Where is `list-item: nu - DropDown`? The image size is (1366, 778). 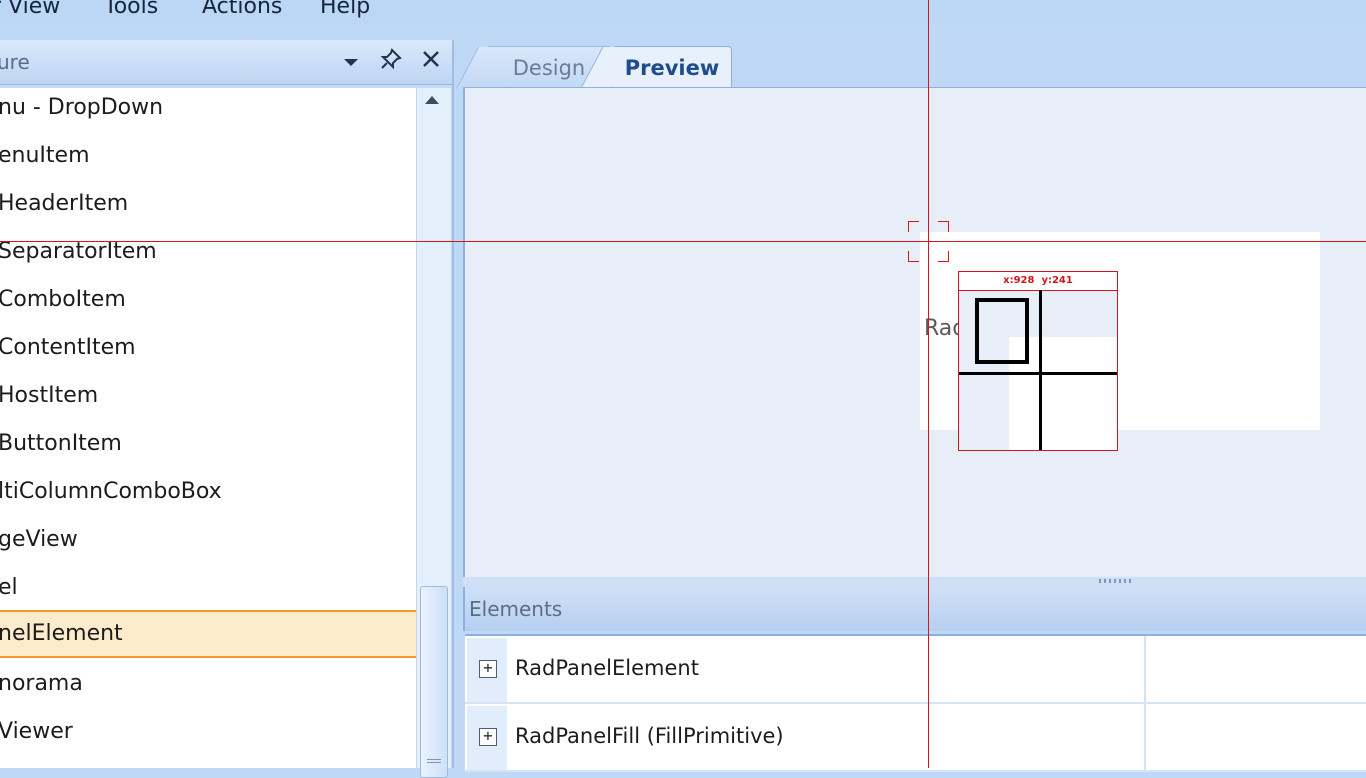 list-item: nu - DropDown is located at coordinates (208, 110).